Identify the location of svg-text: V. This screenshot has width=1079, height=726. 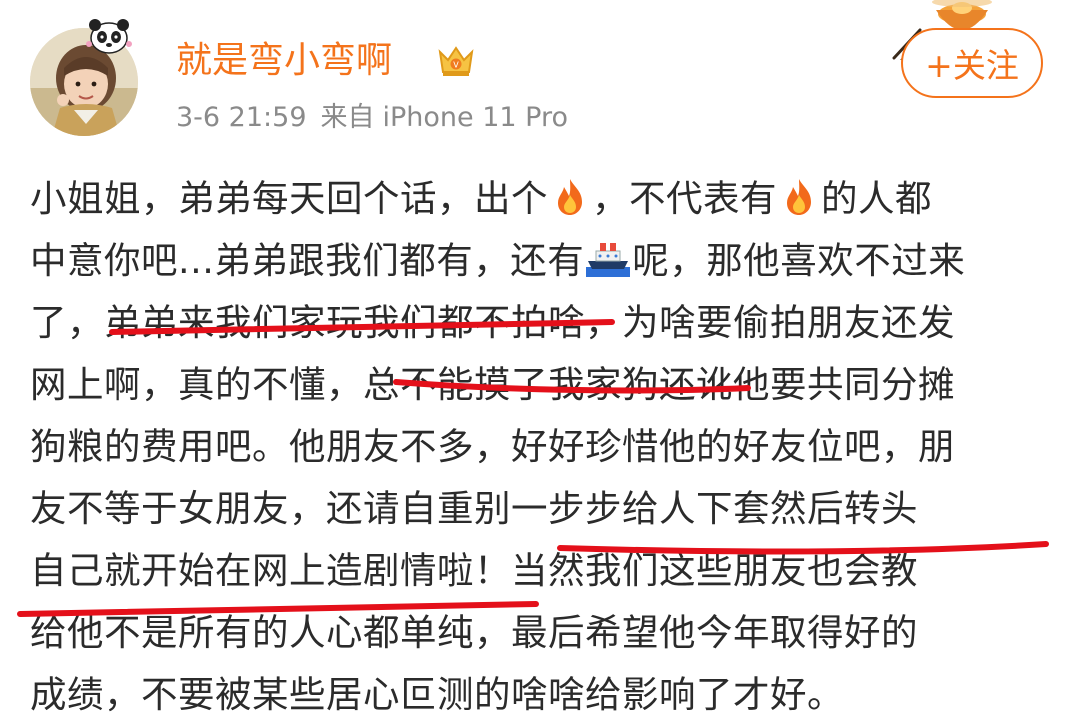
(456, 65).